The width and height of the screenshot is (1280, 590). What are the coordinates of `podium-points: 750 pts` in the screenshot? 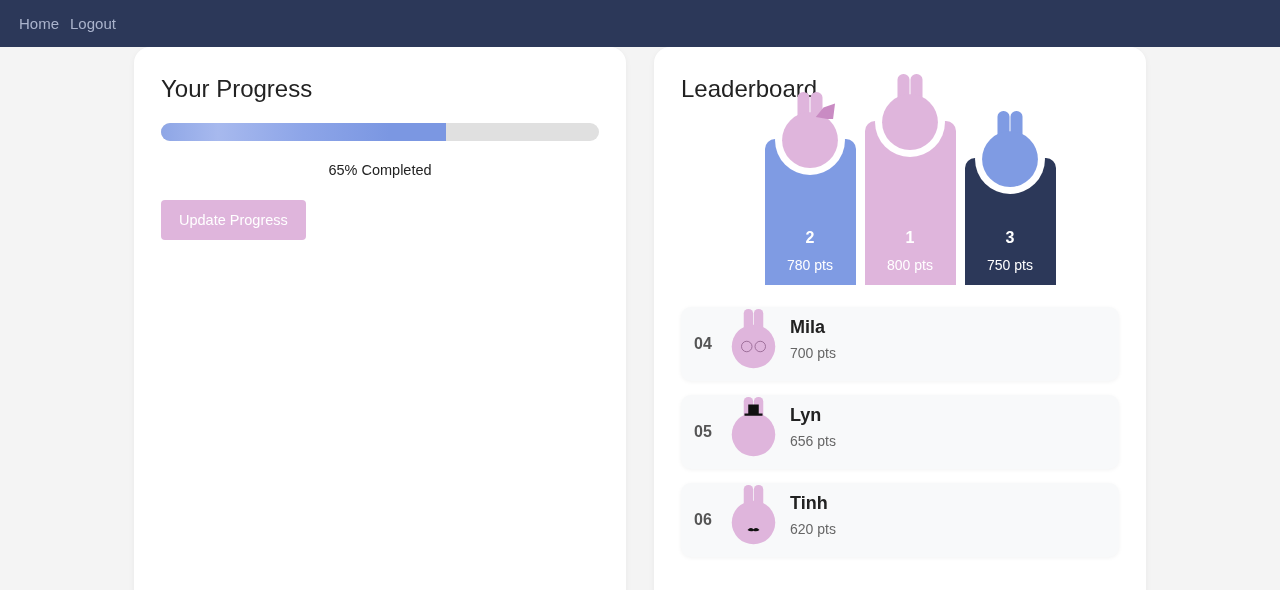 It's located at (1010, 265).